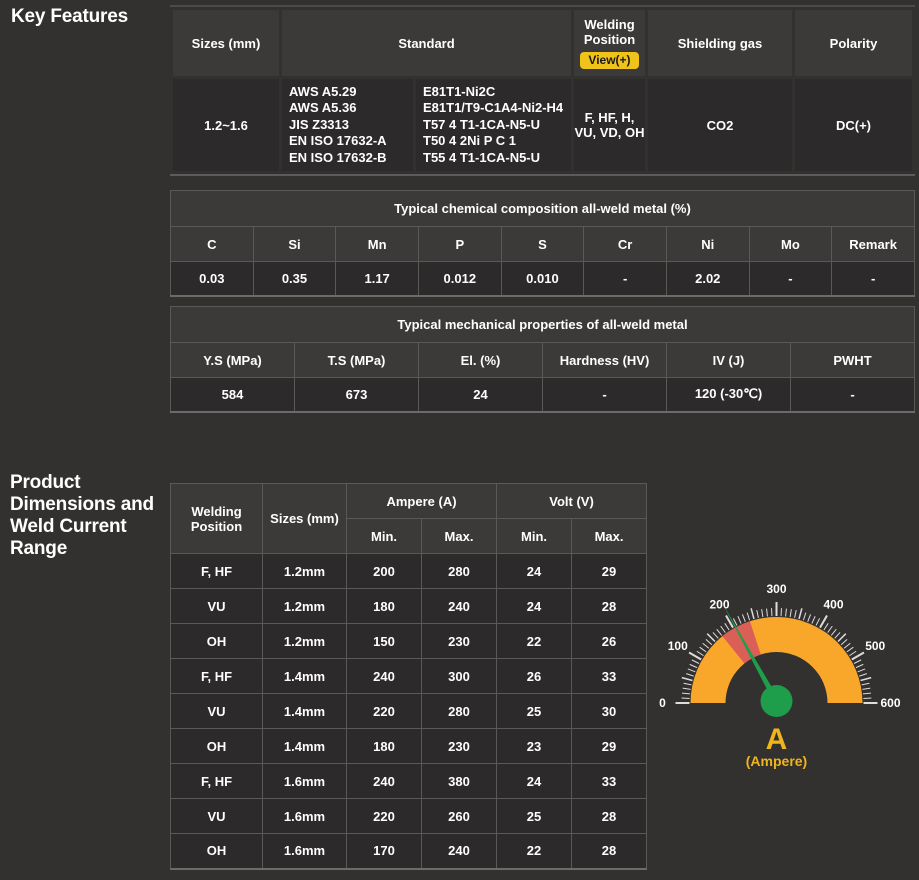  I want to click on gauge-unit-label: (Ampere), so click(776, 761).